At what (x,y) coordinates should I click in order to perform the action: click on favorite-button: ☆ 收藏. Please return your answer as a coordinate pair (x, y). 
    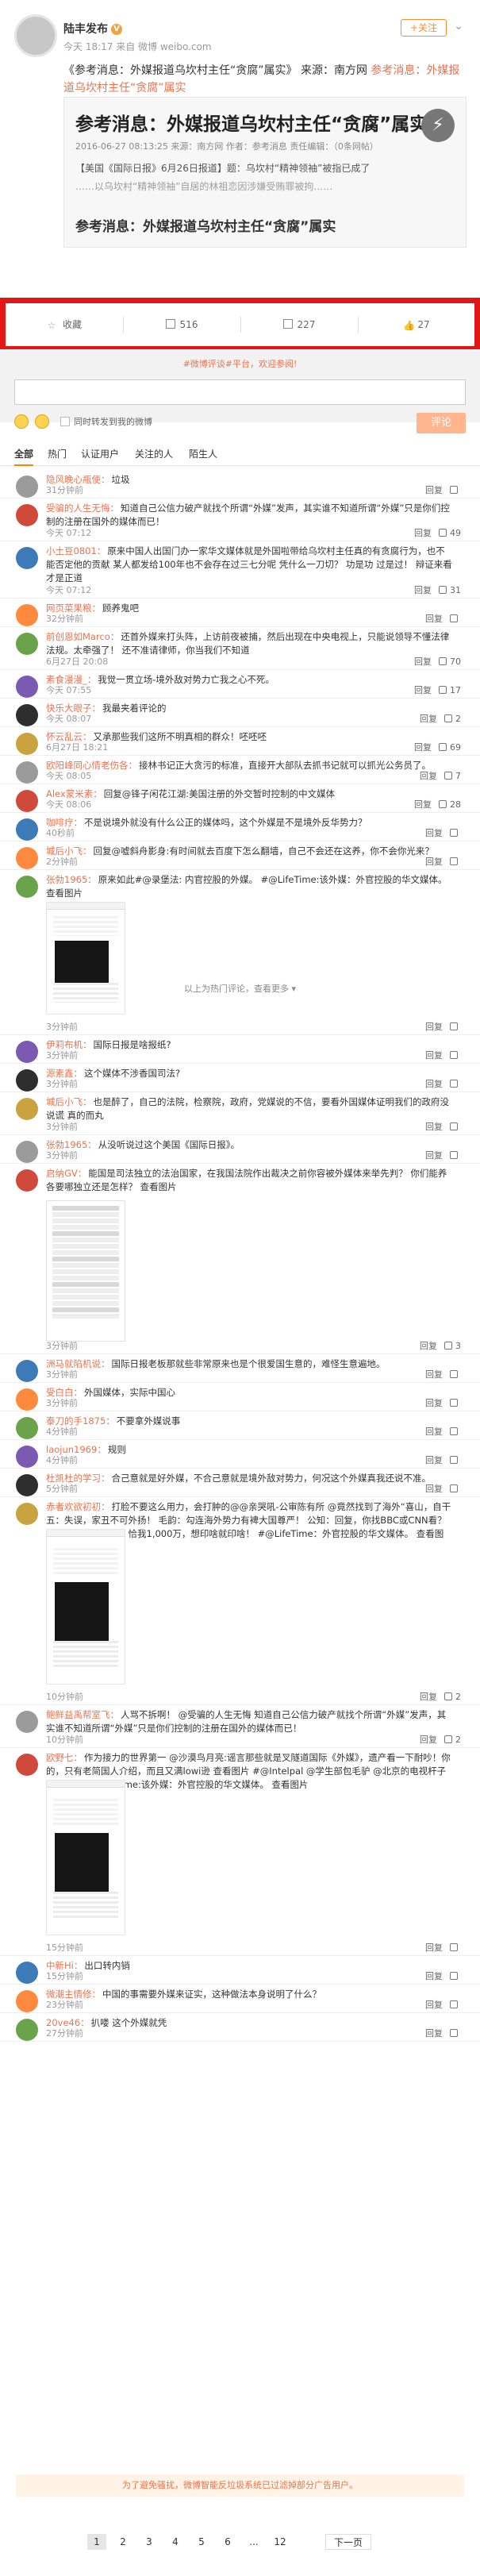
    Looking at the image, I should click on (64, 324).